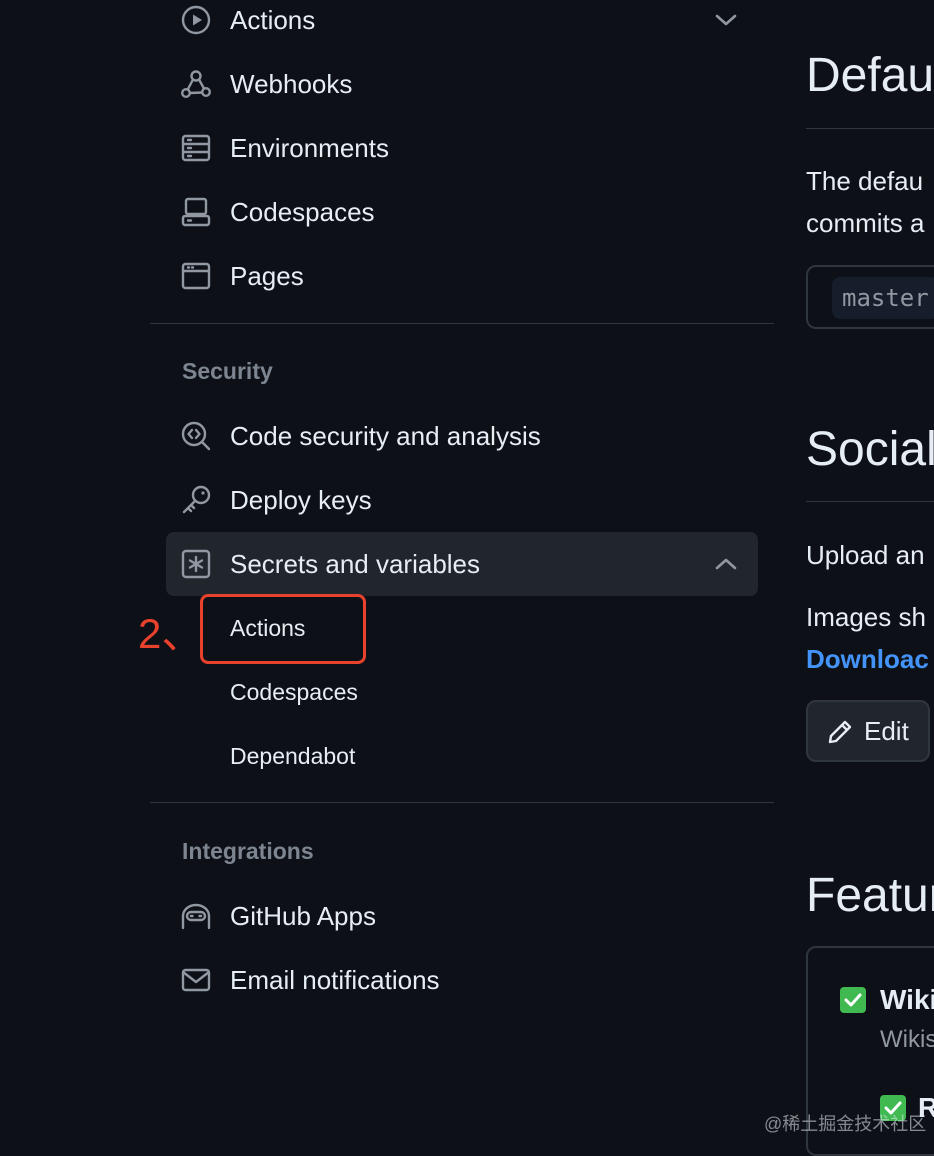  Describe the element at coordinates (870, 449) in the screenshot. I see `social-preview-heading: Social` at that location.